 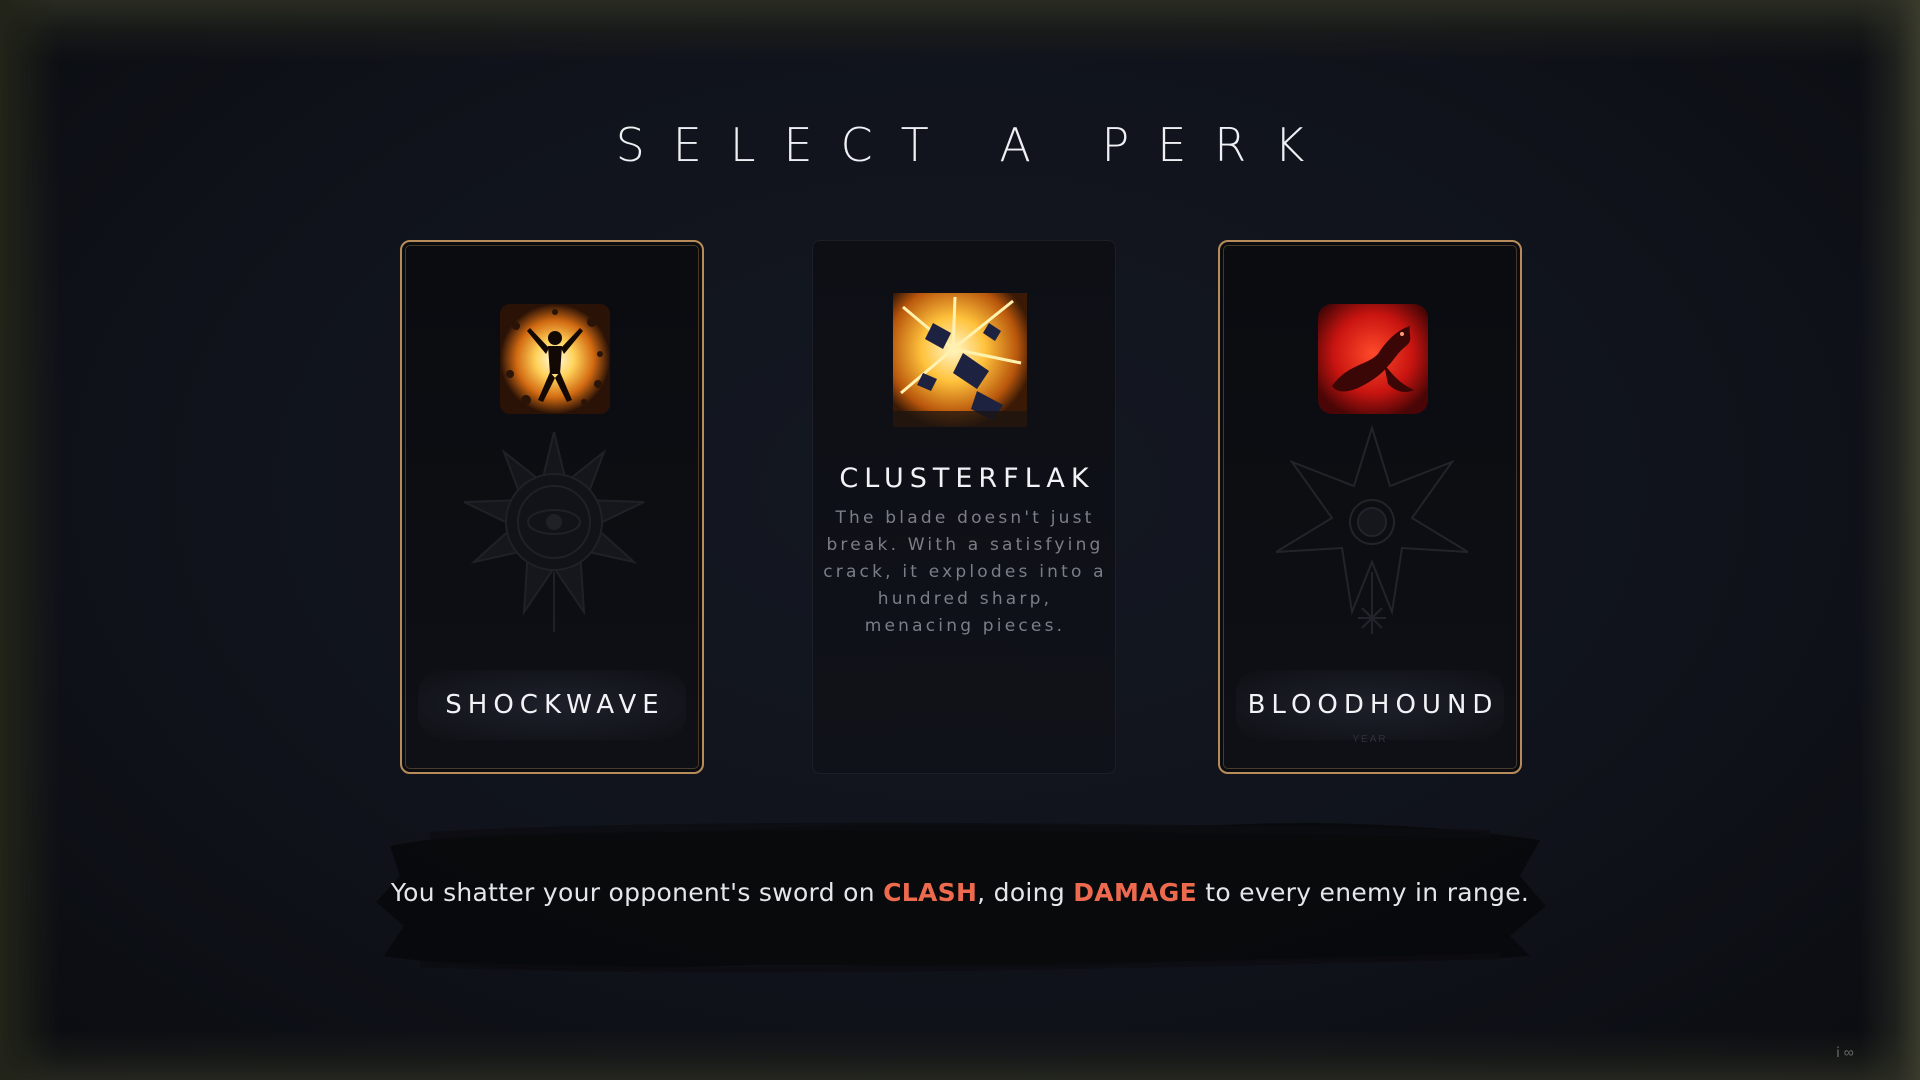 I want to click on screen-title: SELECT A PERK, so click(x=974, y=145).